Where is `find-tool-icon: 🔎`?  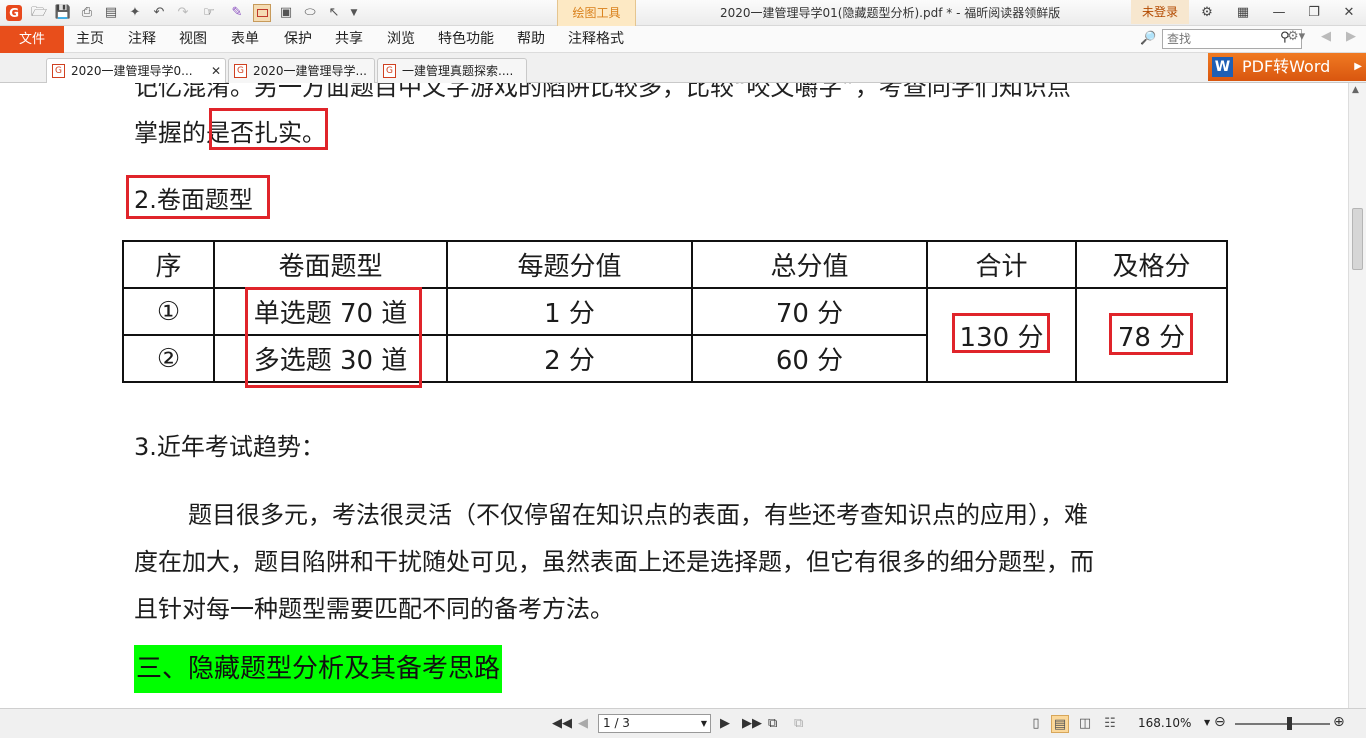 find-tool-icon: 🔎 is located at coordinates (1149, 40).